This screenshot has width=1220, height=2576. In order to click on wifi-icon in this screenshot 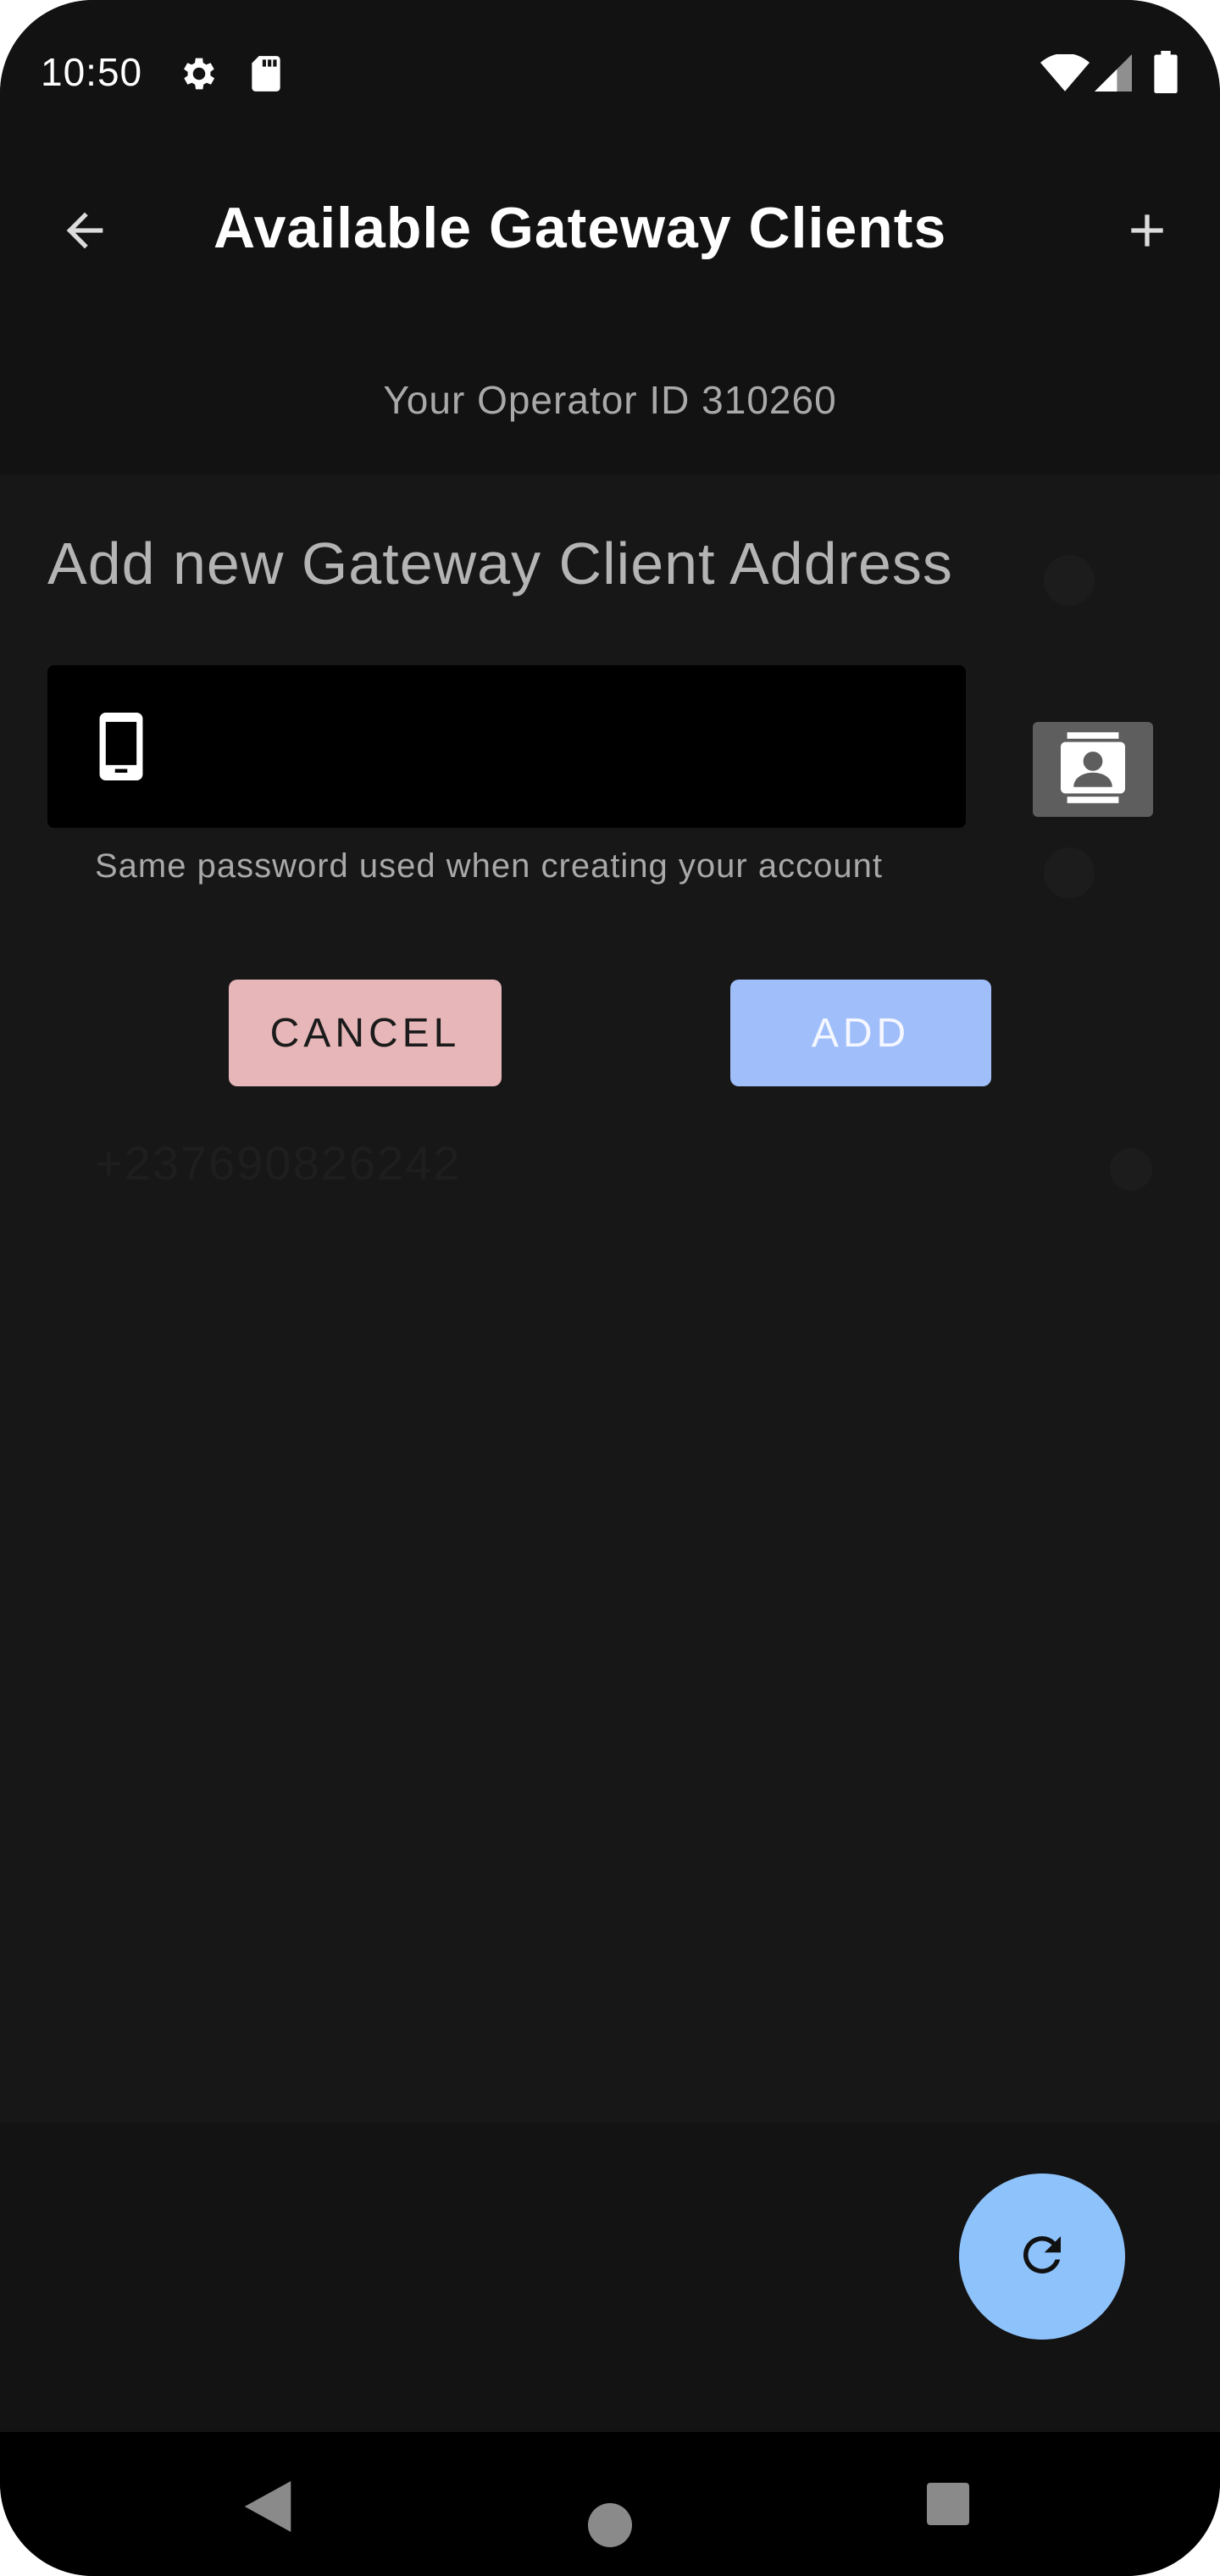, I will do `click(1065, 74)`.